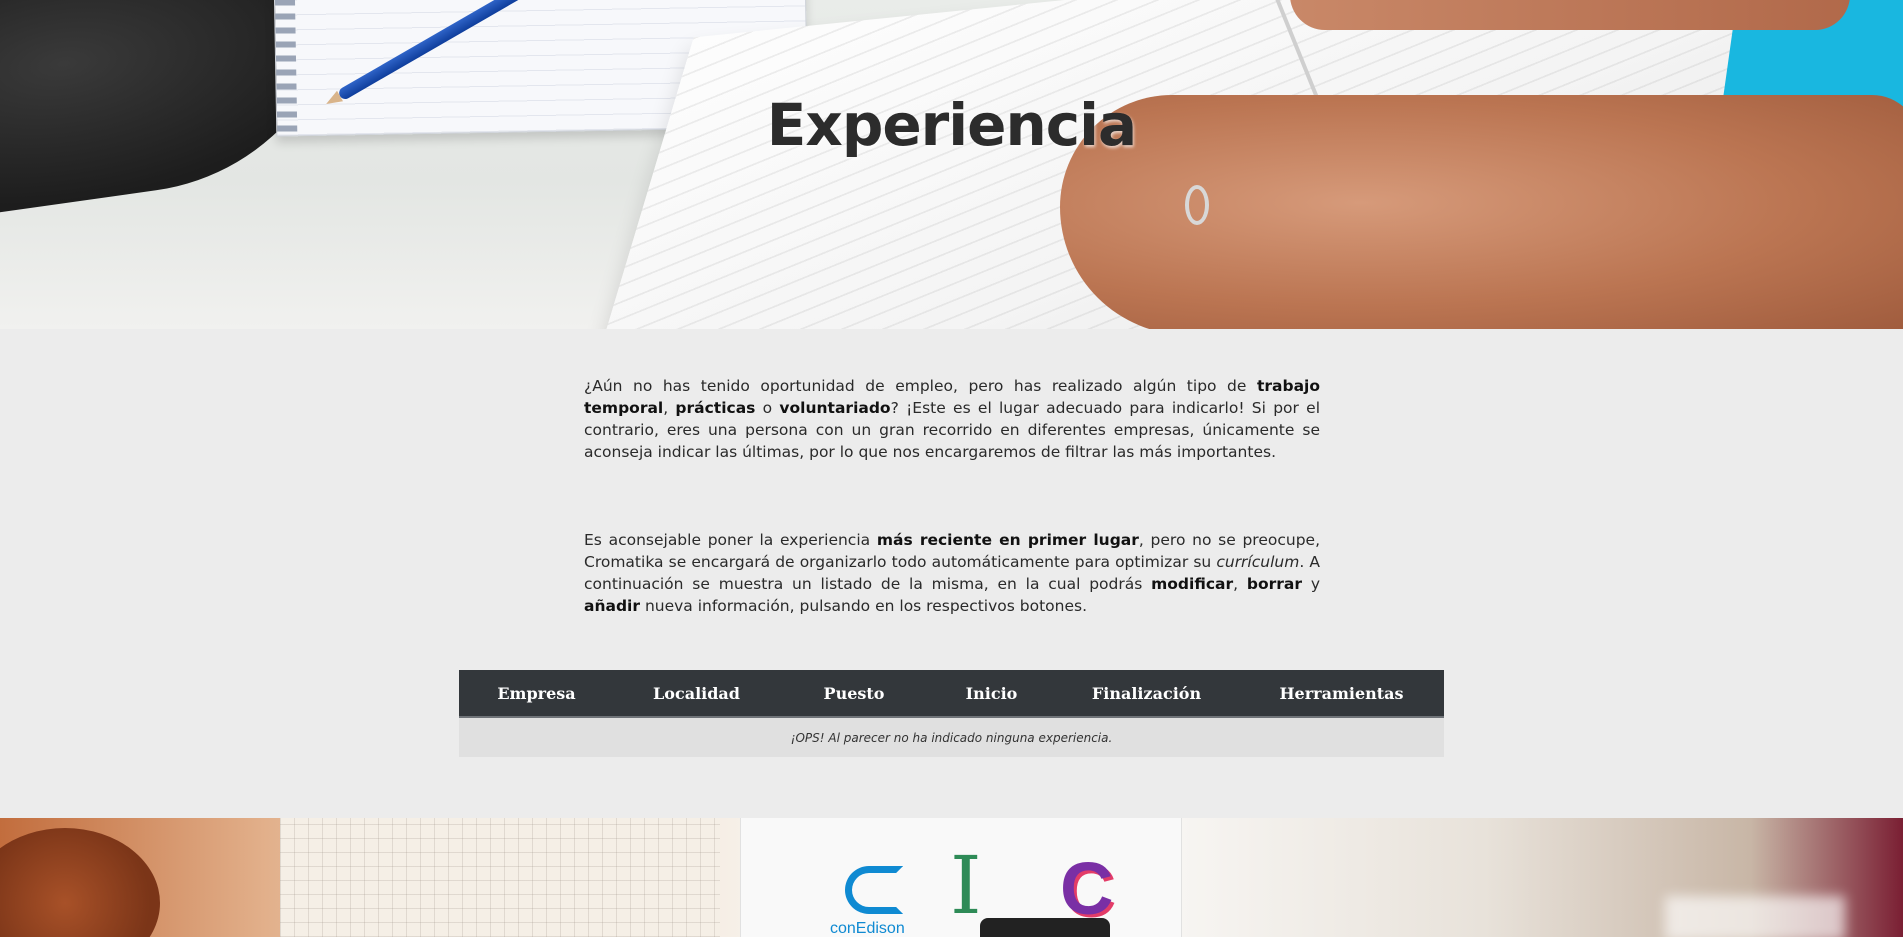  I want to click on text-run: o, so click(767, 408).